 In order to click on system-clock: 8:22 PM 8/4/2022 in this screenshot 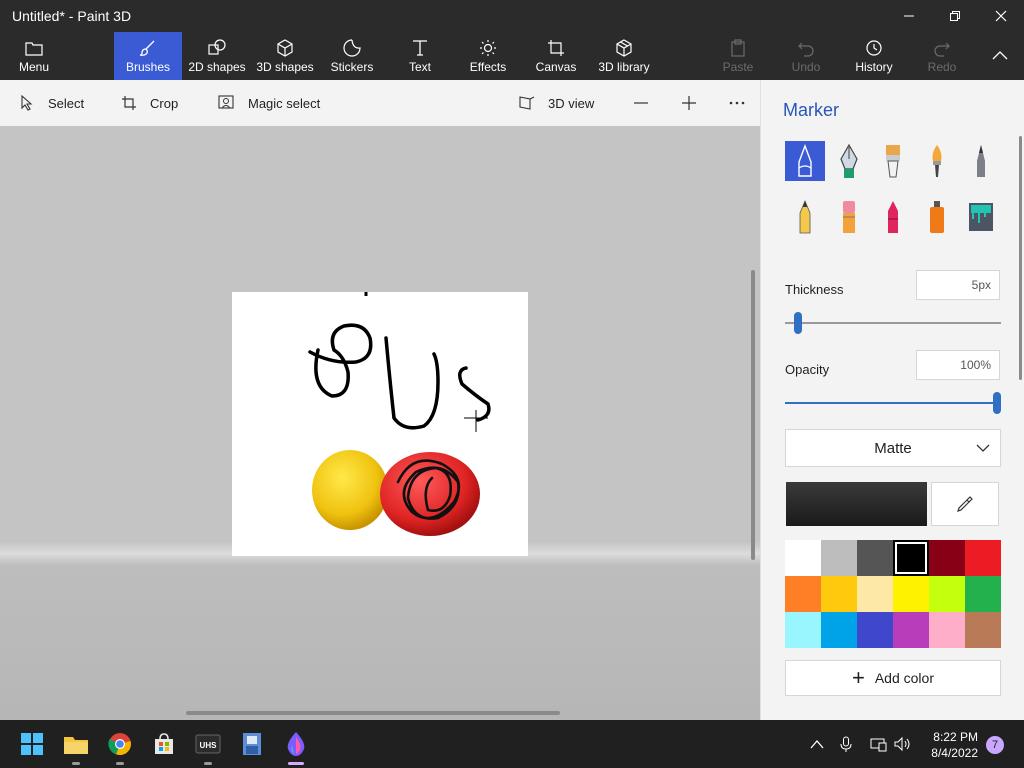, I will do `click(949, 745)`.